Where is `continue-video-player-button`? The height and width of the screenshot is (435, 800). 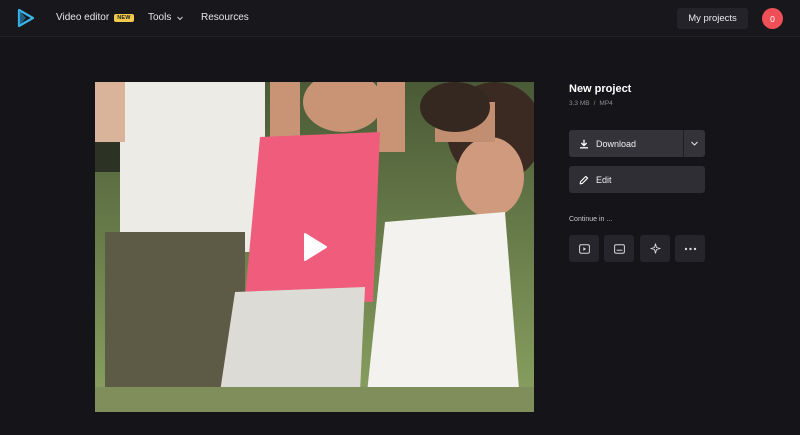
continue-video-player-button is located at coordinates (584, 248).